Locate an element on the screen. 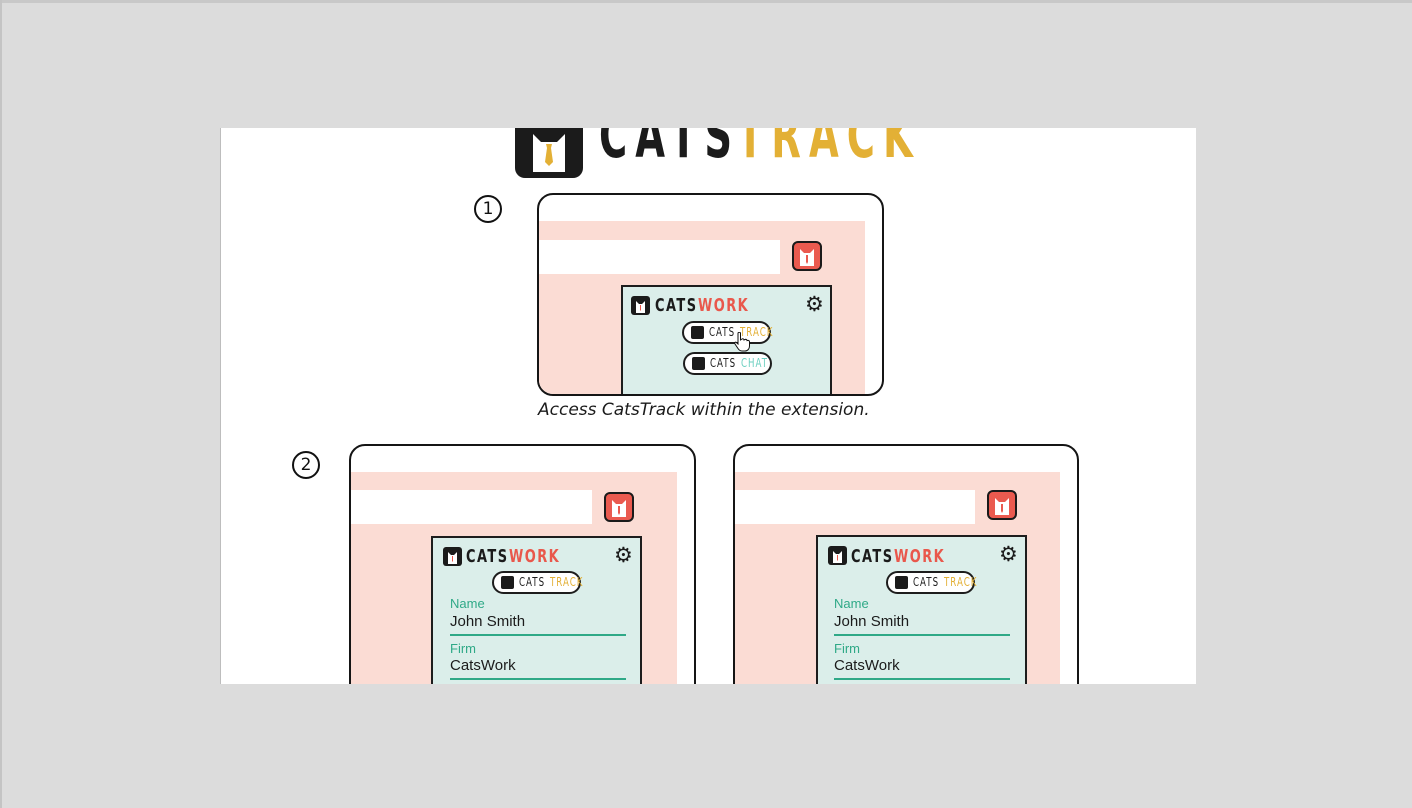 This screenshot has width=1412, height=808. window-left-edge is located at coordinates (1, 404).